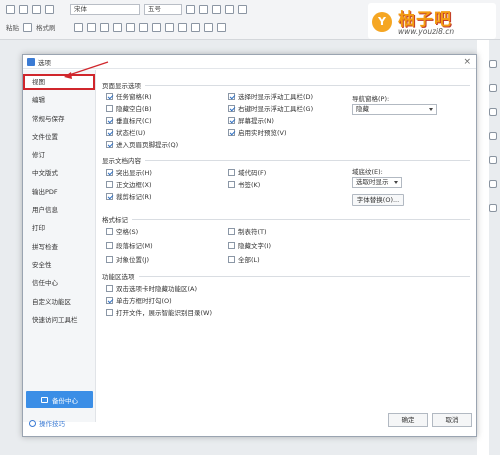 The width and height of the screenshot is (500, 455). Describe the element at coordinates (23, 9) in the screenshot. I see `copy-icon` at that location.